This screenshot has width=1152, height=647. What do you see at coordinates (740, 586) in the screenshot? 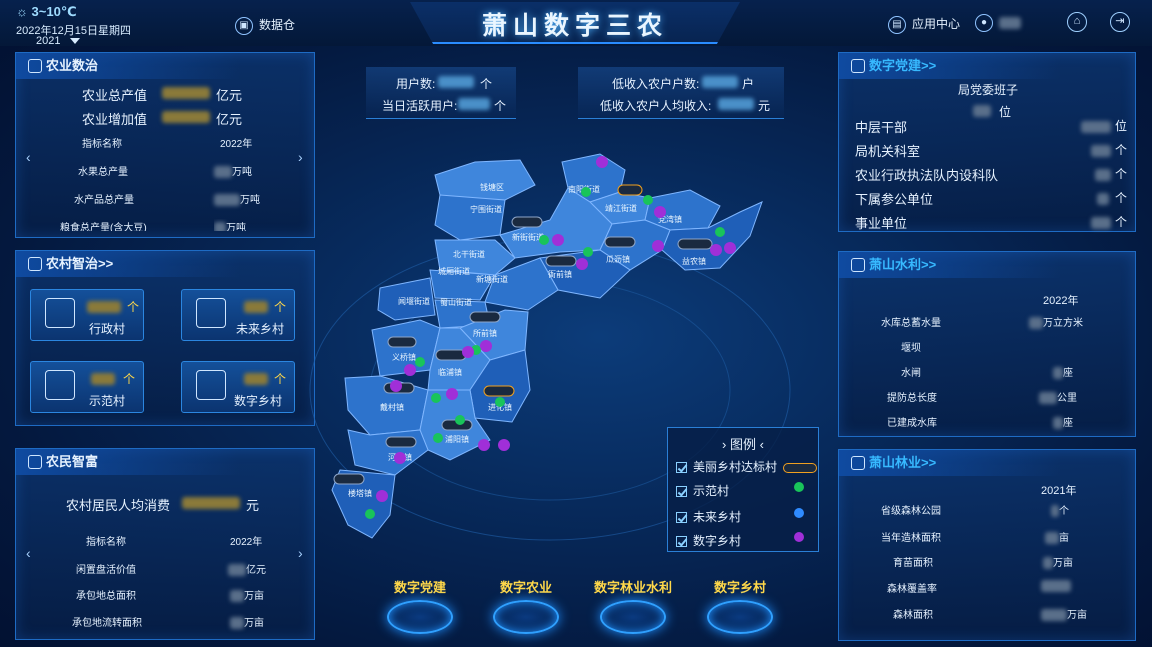
I see `nav-village: 数字乡村` at bounding box center [740, 586].